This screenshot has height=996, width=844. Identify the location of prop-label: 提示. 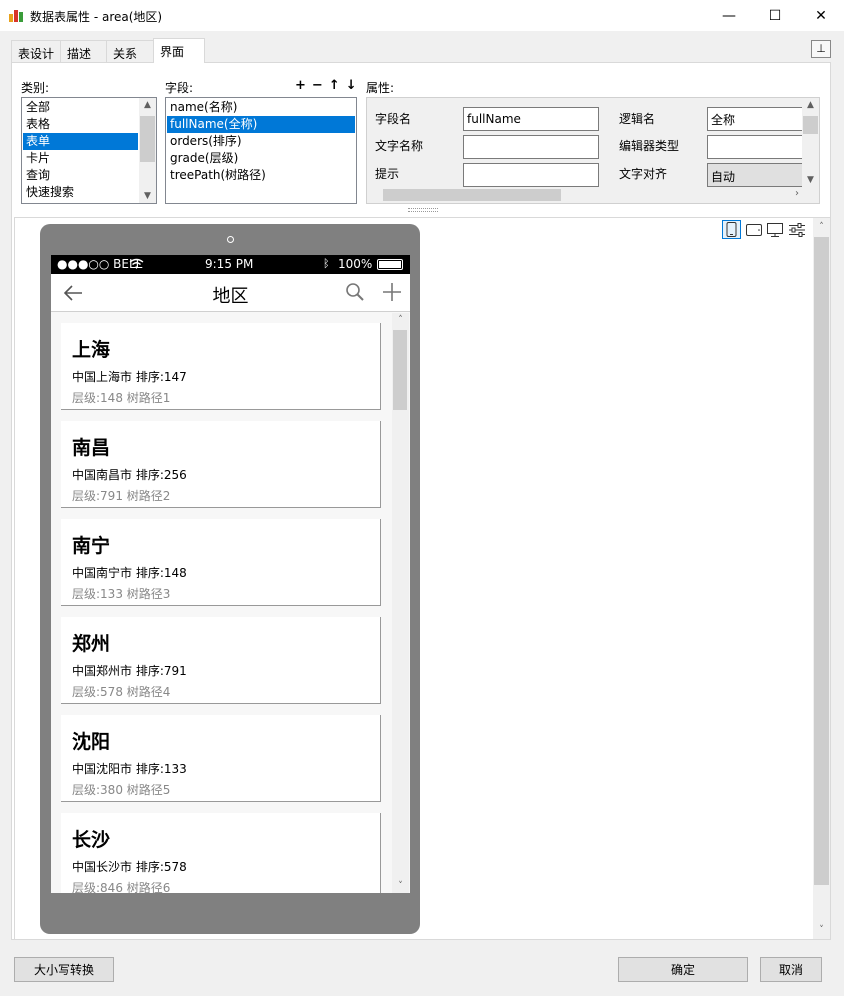
(387, 174).